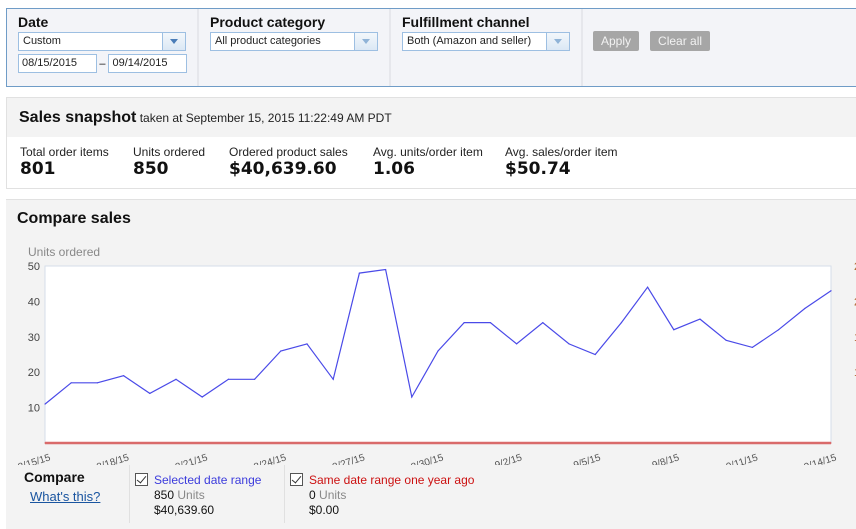 The image size is (856, 529). What do you see at coordinates (394, 169) in the screenshot?
I see `metric-value: 1.06` at bounding box center [394, 169].